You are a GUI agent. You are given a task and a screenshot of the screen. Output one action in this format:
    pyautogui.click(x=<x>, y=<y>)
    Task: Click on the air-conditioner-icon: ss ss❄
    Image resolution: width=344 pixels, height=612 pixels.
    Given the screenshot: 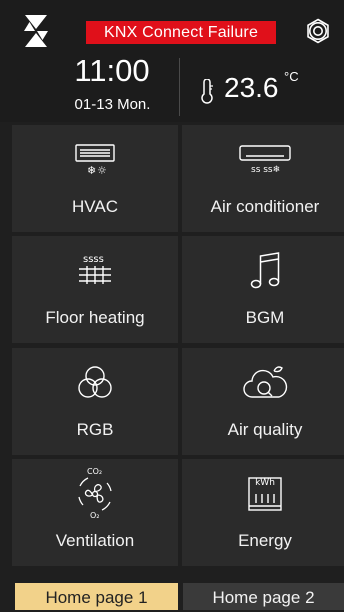 What is the action you would take?
    pyautogui.click(x=265, y=160)
    